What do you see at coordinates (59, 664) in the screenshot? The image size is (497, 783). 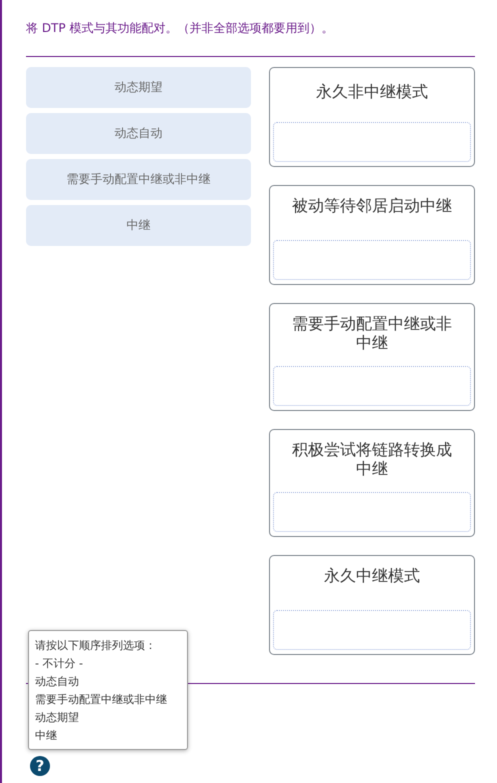 I see `tooltip-line: - 不计分 -` at bounding box center [59, 664].